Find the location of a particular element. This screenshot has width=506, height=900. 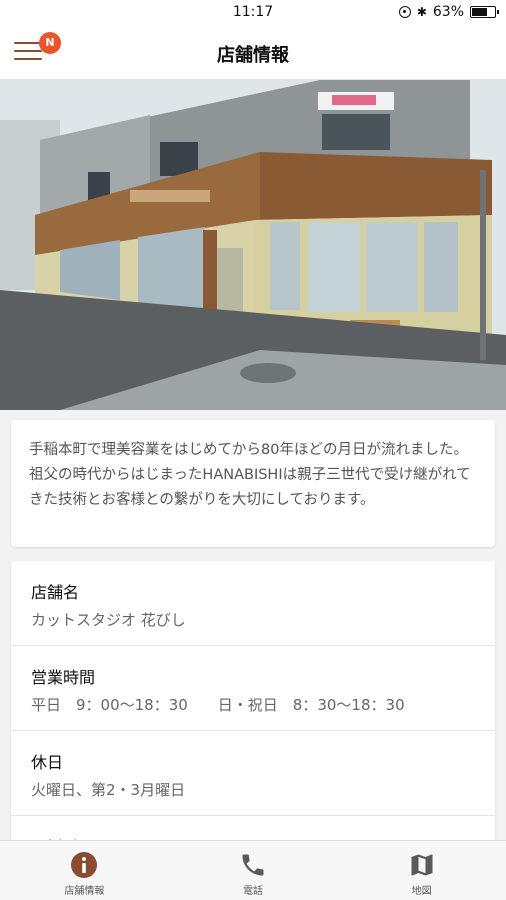

tab-map: 地図 is located at coordinates (421, 870).